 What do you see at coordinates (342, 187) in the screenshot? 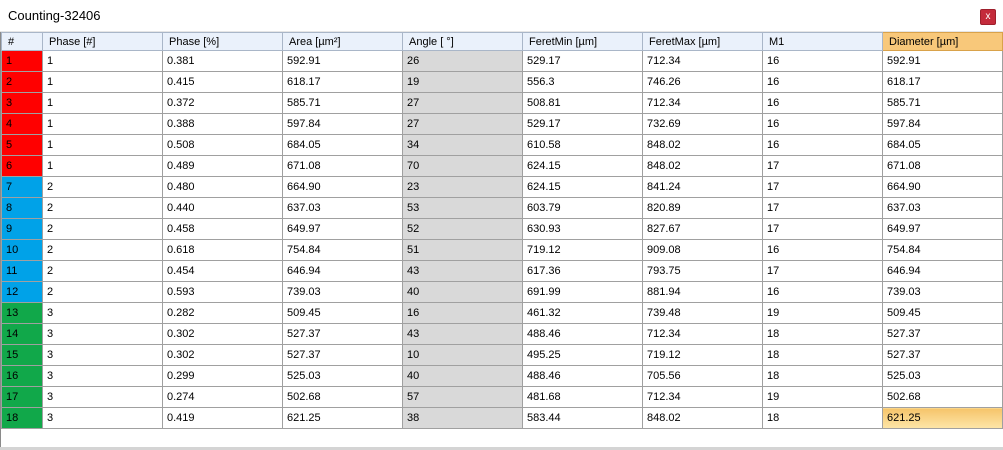
I see `table-cell: 664.90` at bounding box center [342, 187].